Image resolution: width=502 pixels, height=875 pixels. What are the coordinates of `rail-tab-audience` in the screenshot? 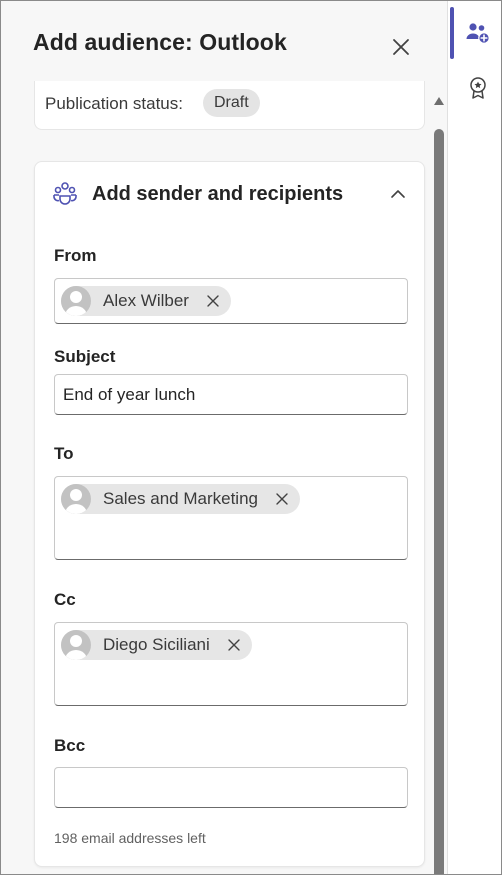 It's located at (478, 33).